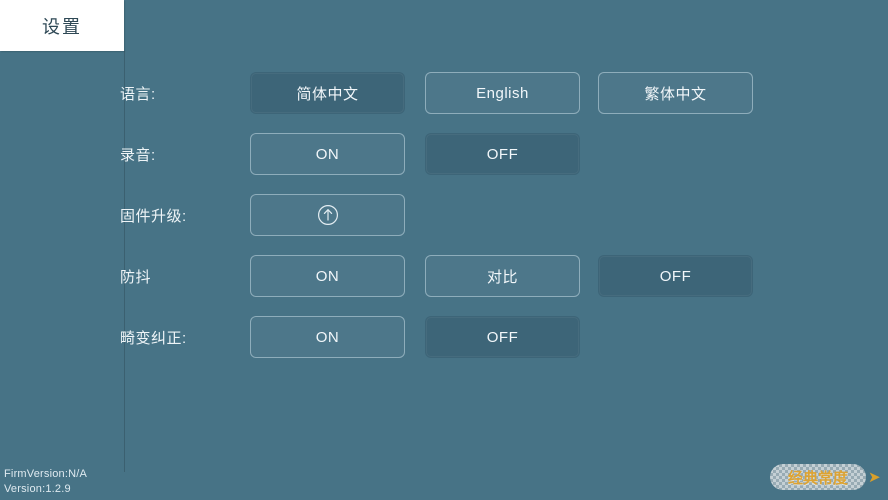  I want to click on tab-strip: 设置, so click(444, 26).